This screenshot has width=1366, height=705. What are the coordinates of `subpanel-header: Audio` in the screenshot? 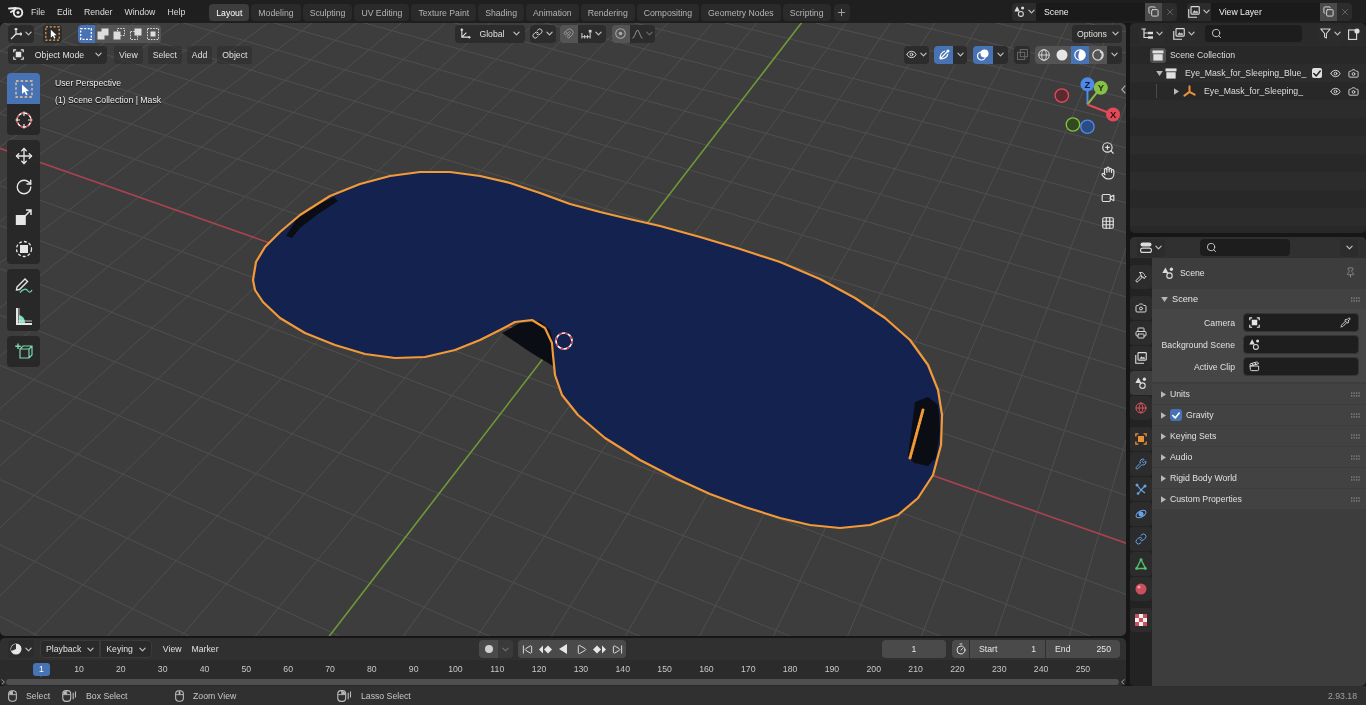 It's located at (1259, 457).